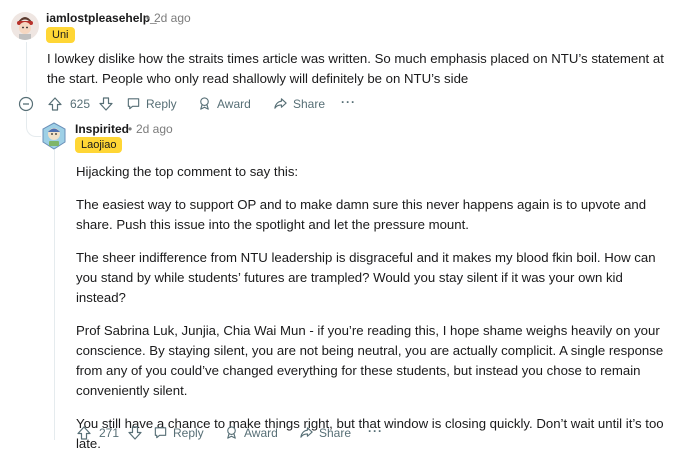 The image size is (683, 454). What do you see at coordinates (101, 18) in the screenshot?
I see `username: iamlostpleasehelp_` at bounding box center [101, 18].